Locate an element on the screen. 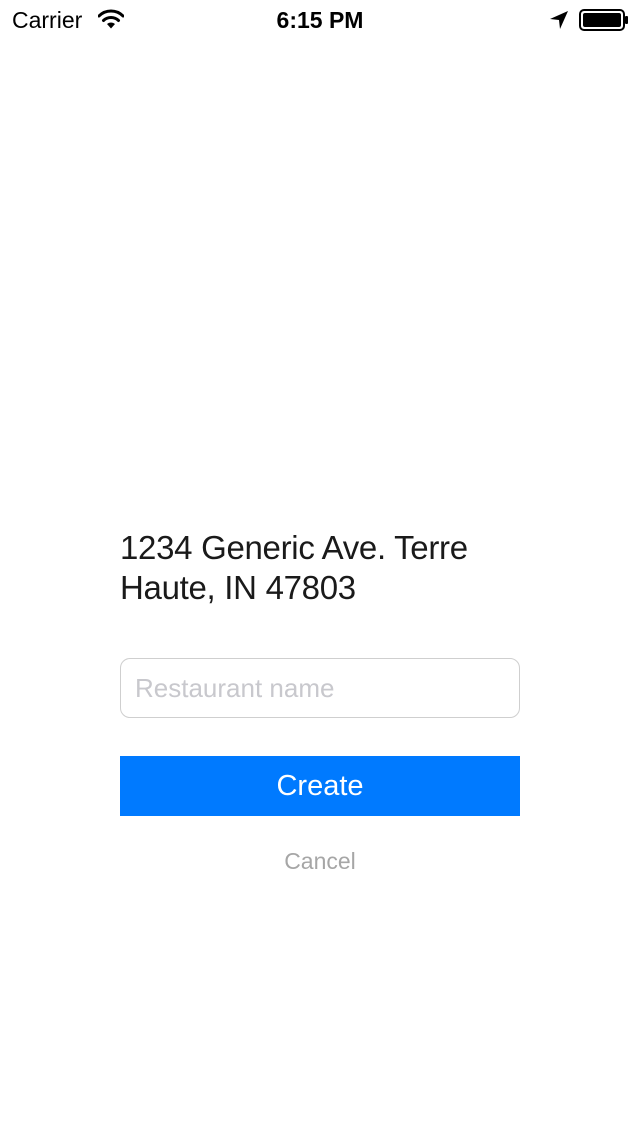 The image size is (640, 1136). create-button: Create is located at coordinates (320, 786).